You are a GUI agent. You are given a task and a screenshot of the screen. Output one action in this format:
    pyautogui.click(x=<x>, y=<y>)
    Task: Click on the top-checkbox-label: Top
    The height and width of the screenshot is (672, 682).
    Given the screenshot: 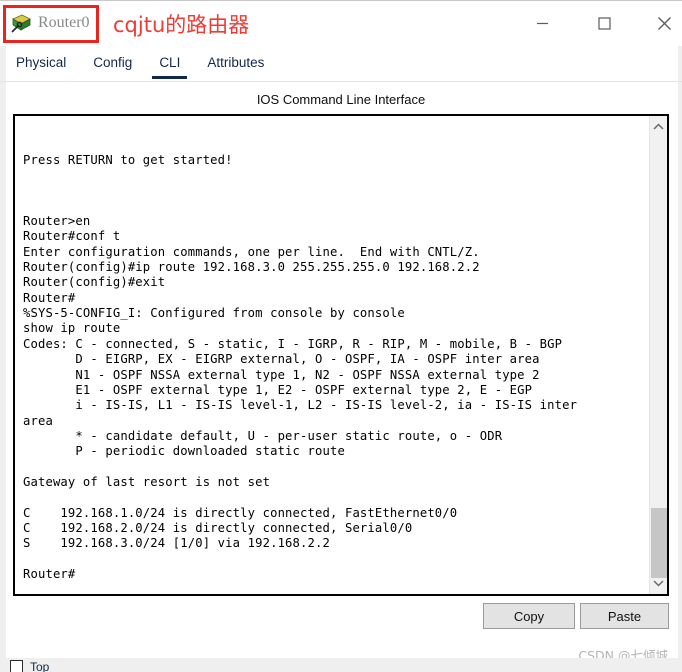 What is the action you would take?
    pyautogui.click(x=40, y=666)
    